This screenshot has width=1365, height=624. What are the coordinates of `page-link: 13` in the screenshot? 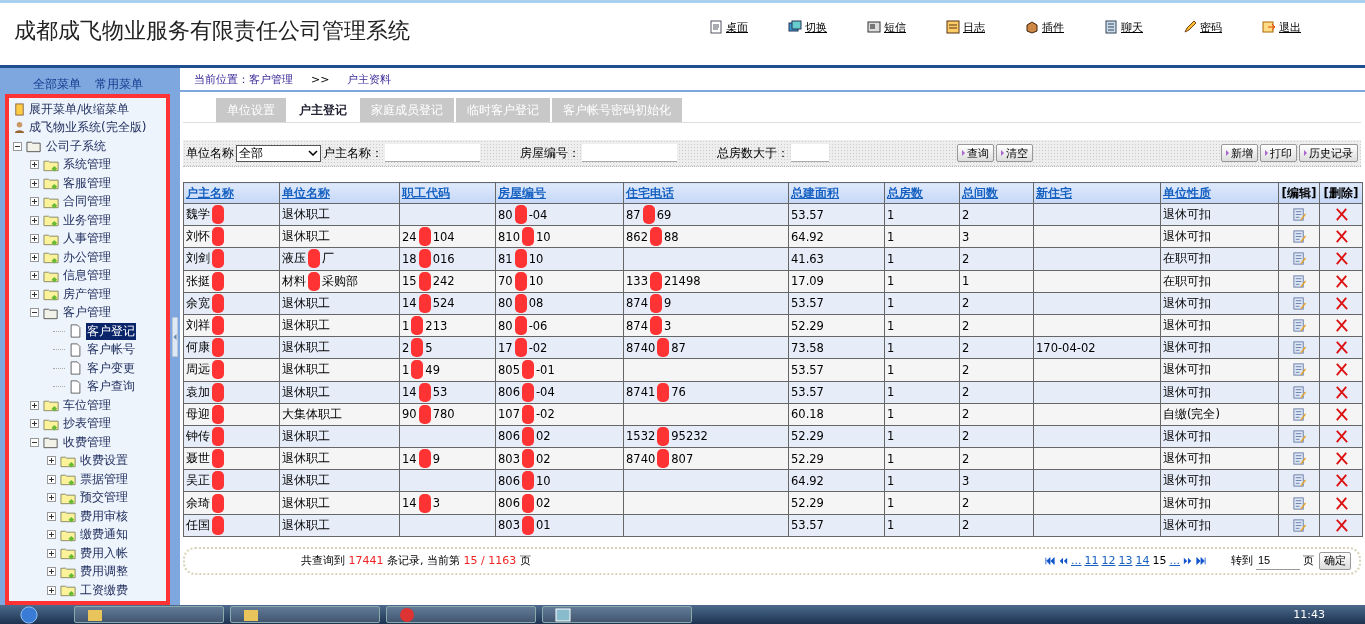 It's located at (1125, 561).